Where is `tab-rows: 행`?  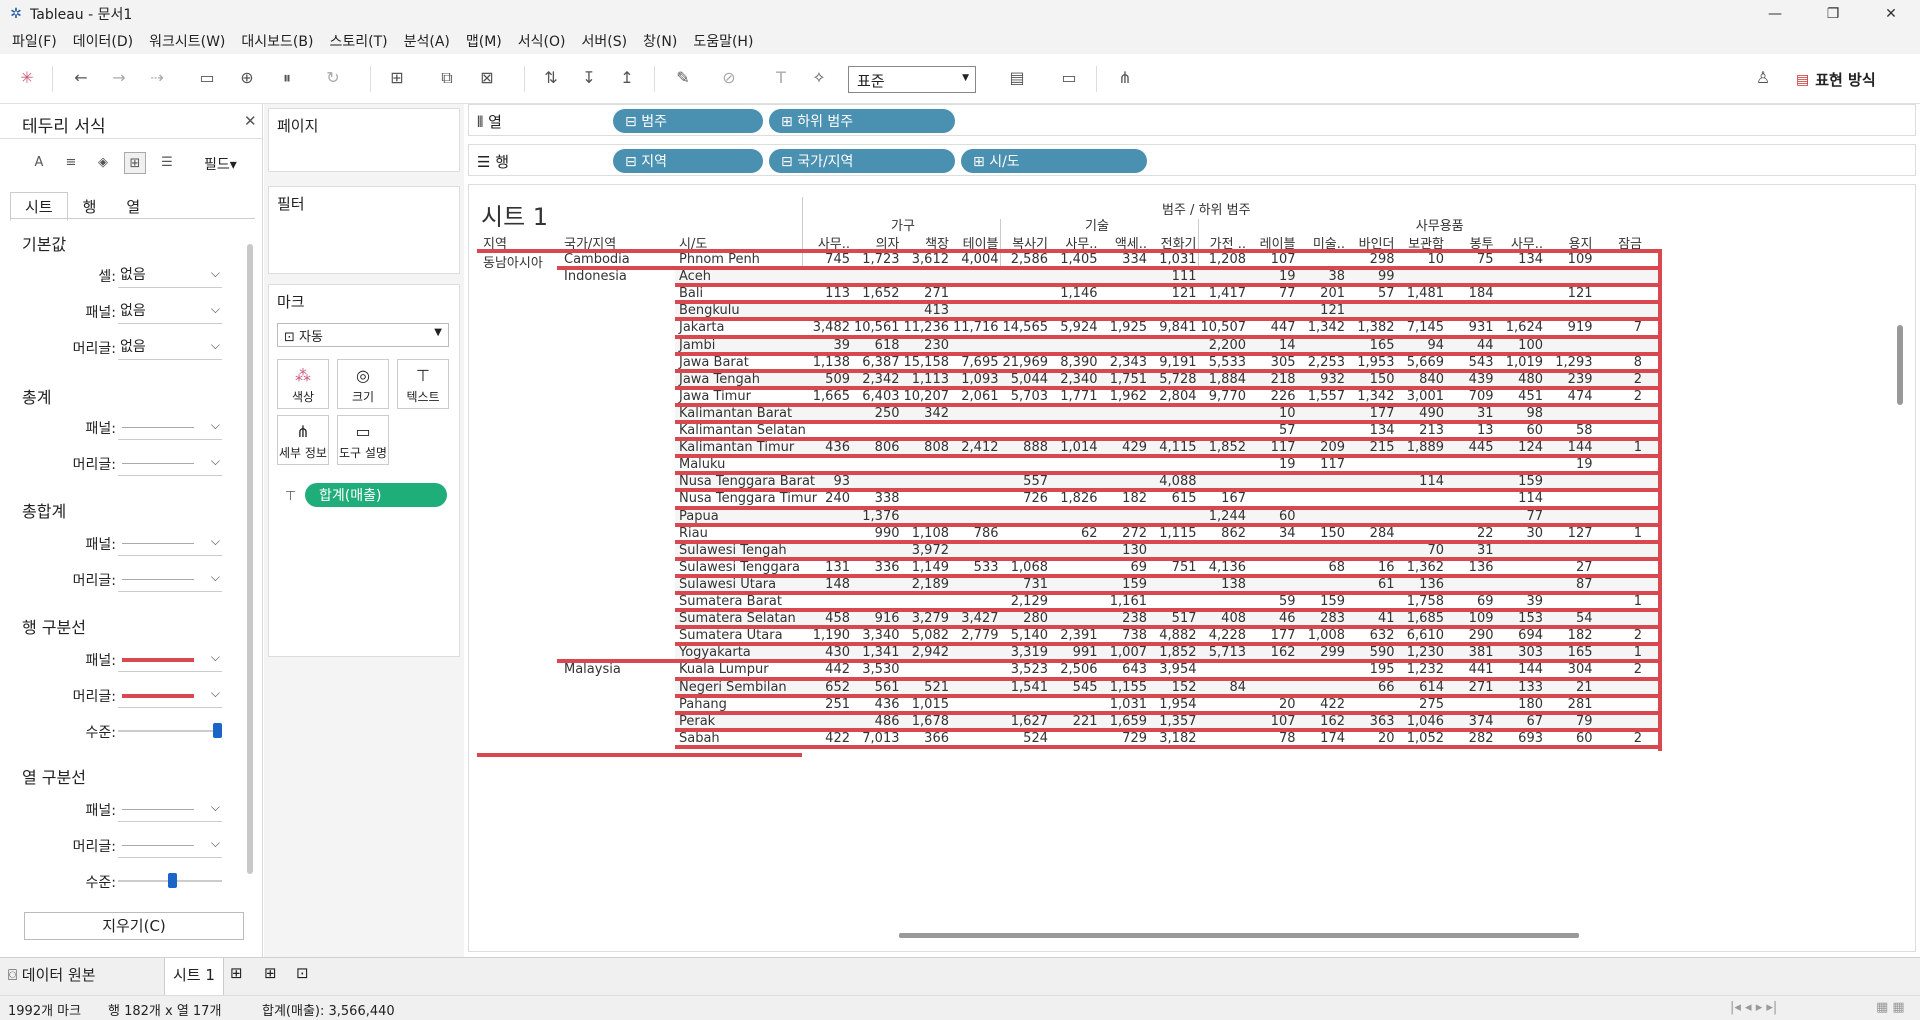 tab-rows: 행 is located at coordinates (90, 206).